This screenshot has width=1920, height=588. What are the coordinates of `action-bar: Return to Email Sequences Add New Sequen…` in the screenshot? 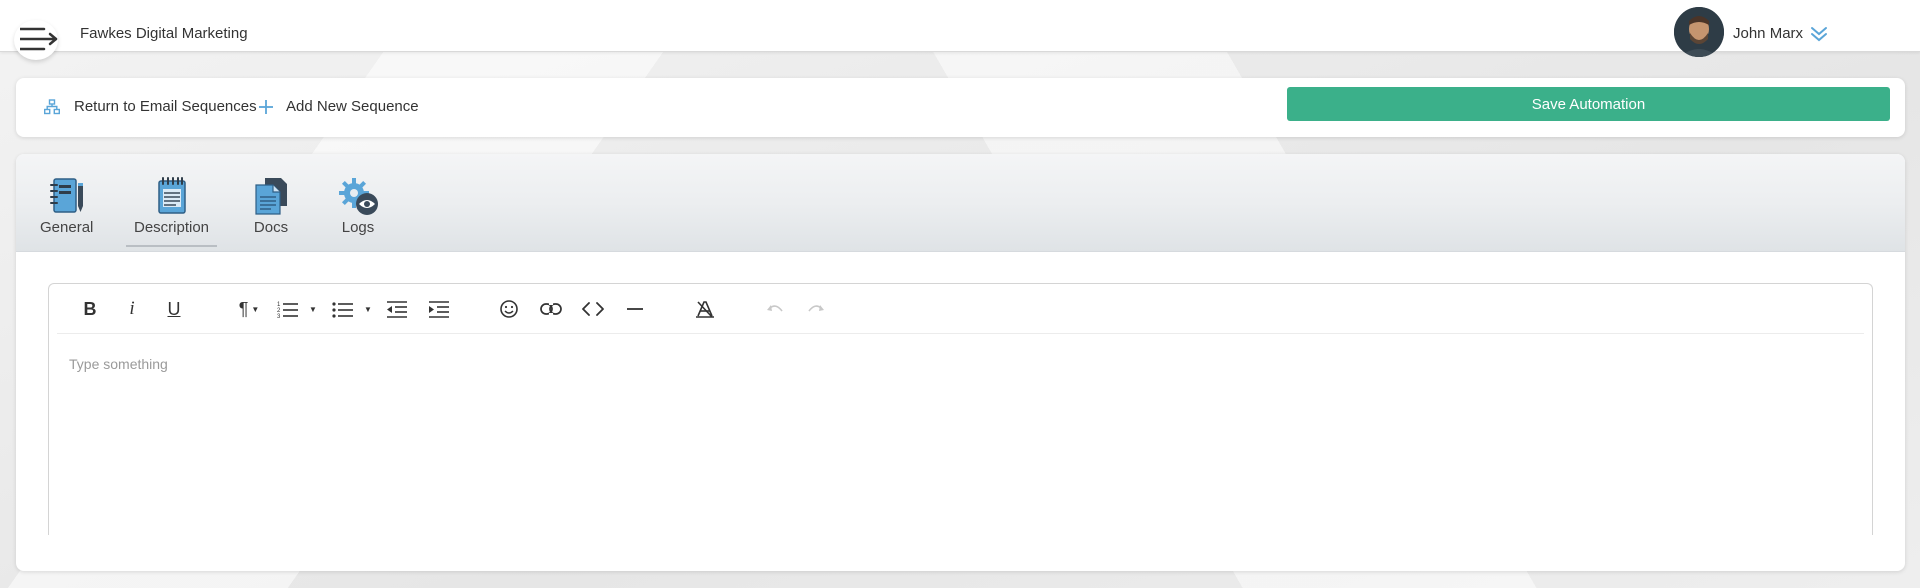 It's located at (960, 107).